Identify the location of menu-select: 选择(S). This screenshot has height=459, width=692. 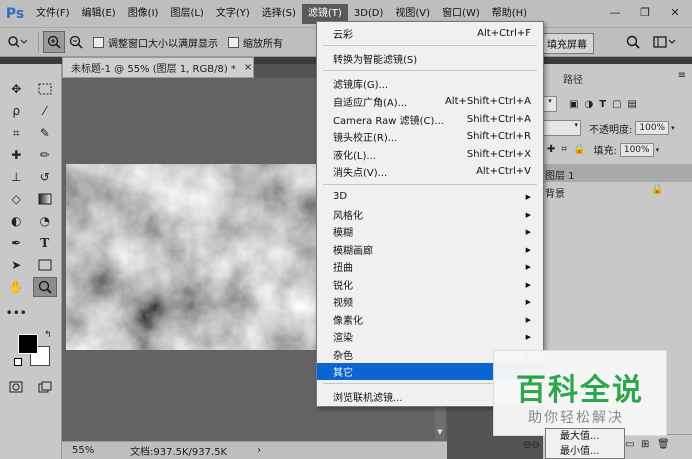
(279, 14).